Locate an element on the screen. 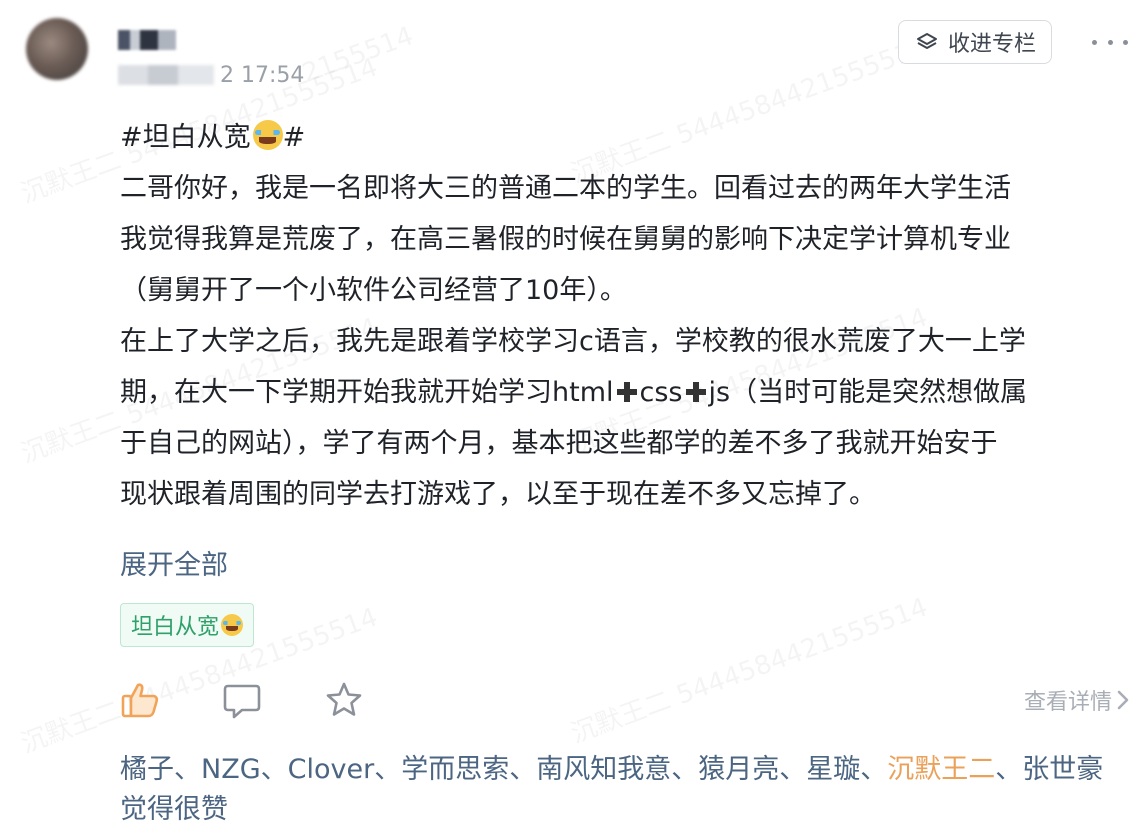 This screenshot has height=834, width=1138. likes-suffix: 觉得很赞 is located at coordinates (174, 809).